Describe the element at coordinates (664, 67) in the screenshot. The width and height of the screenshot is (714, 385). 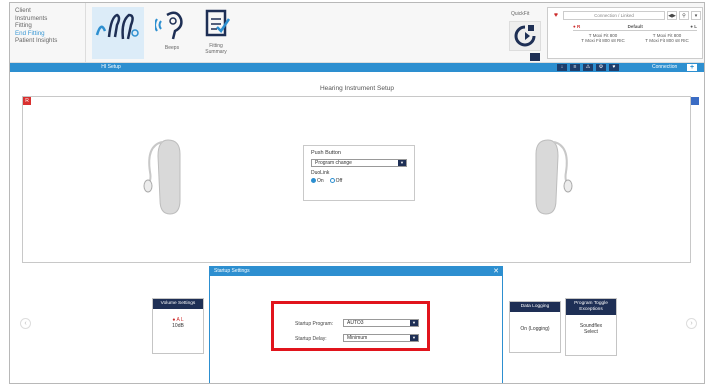
I see `connection-label: Connection` at that location.